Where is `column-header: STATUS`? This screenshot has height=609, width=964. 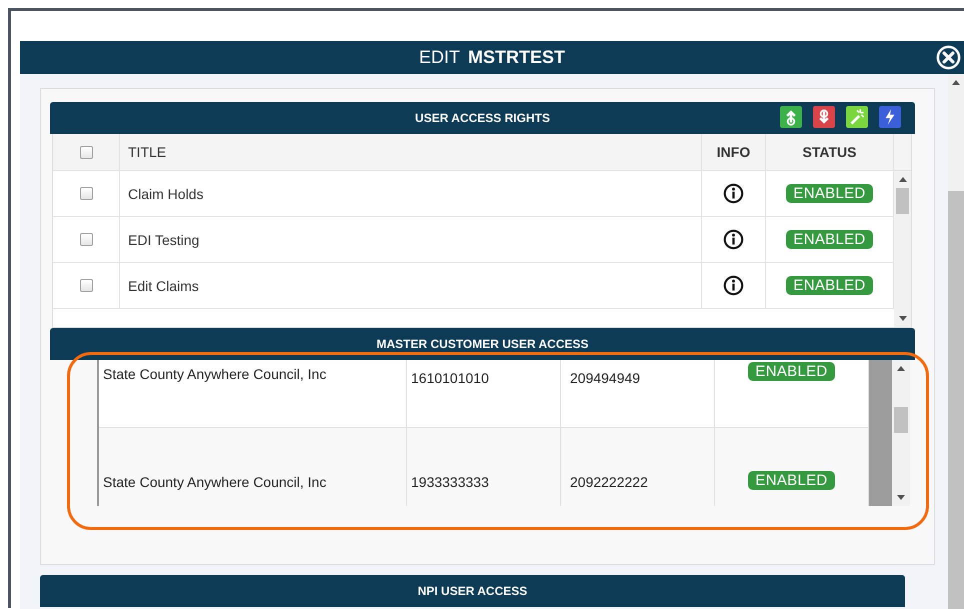 column-header: STATUS is located at coordinates (829, 152).